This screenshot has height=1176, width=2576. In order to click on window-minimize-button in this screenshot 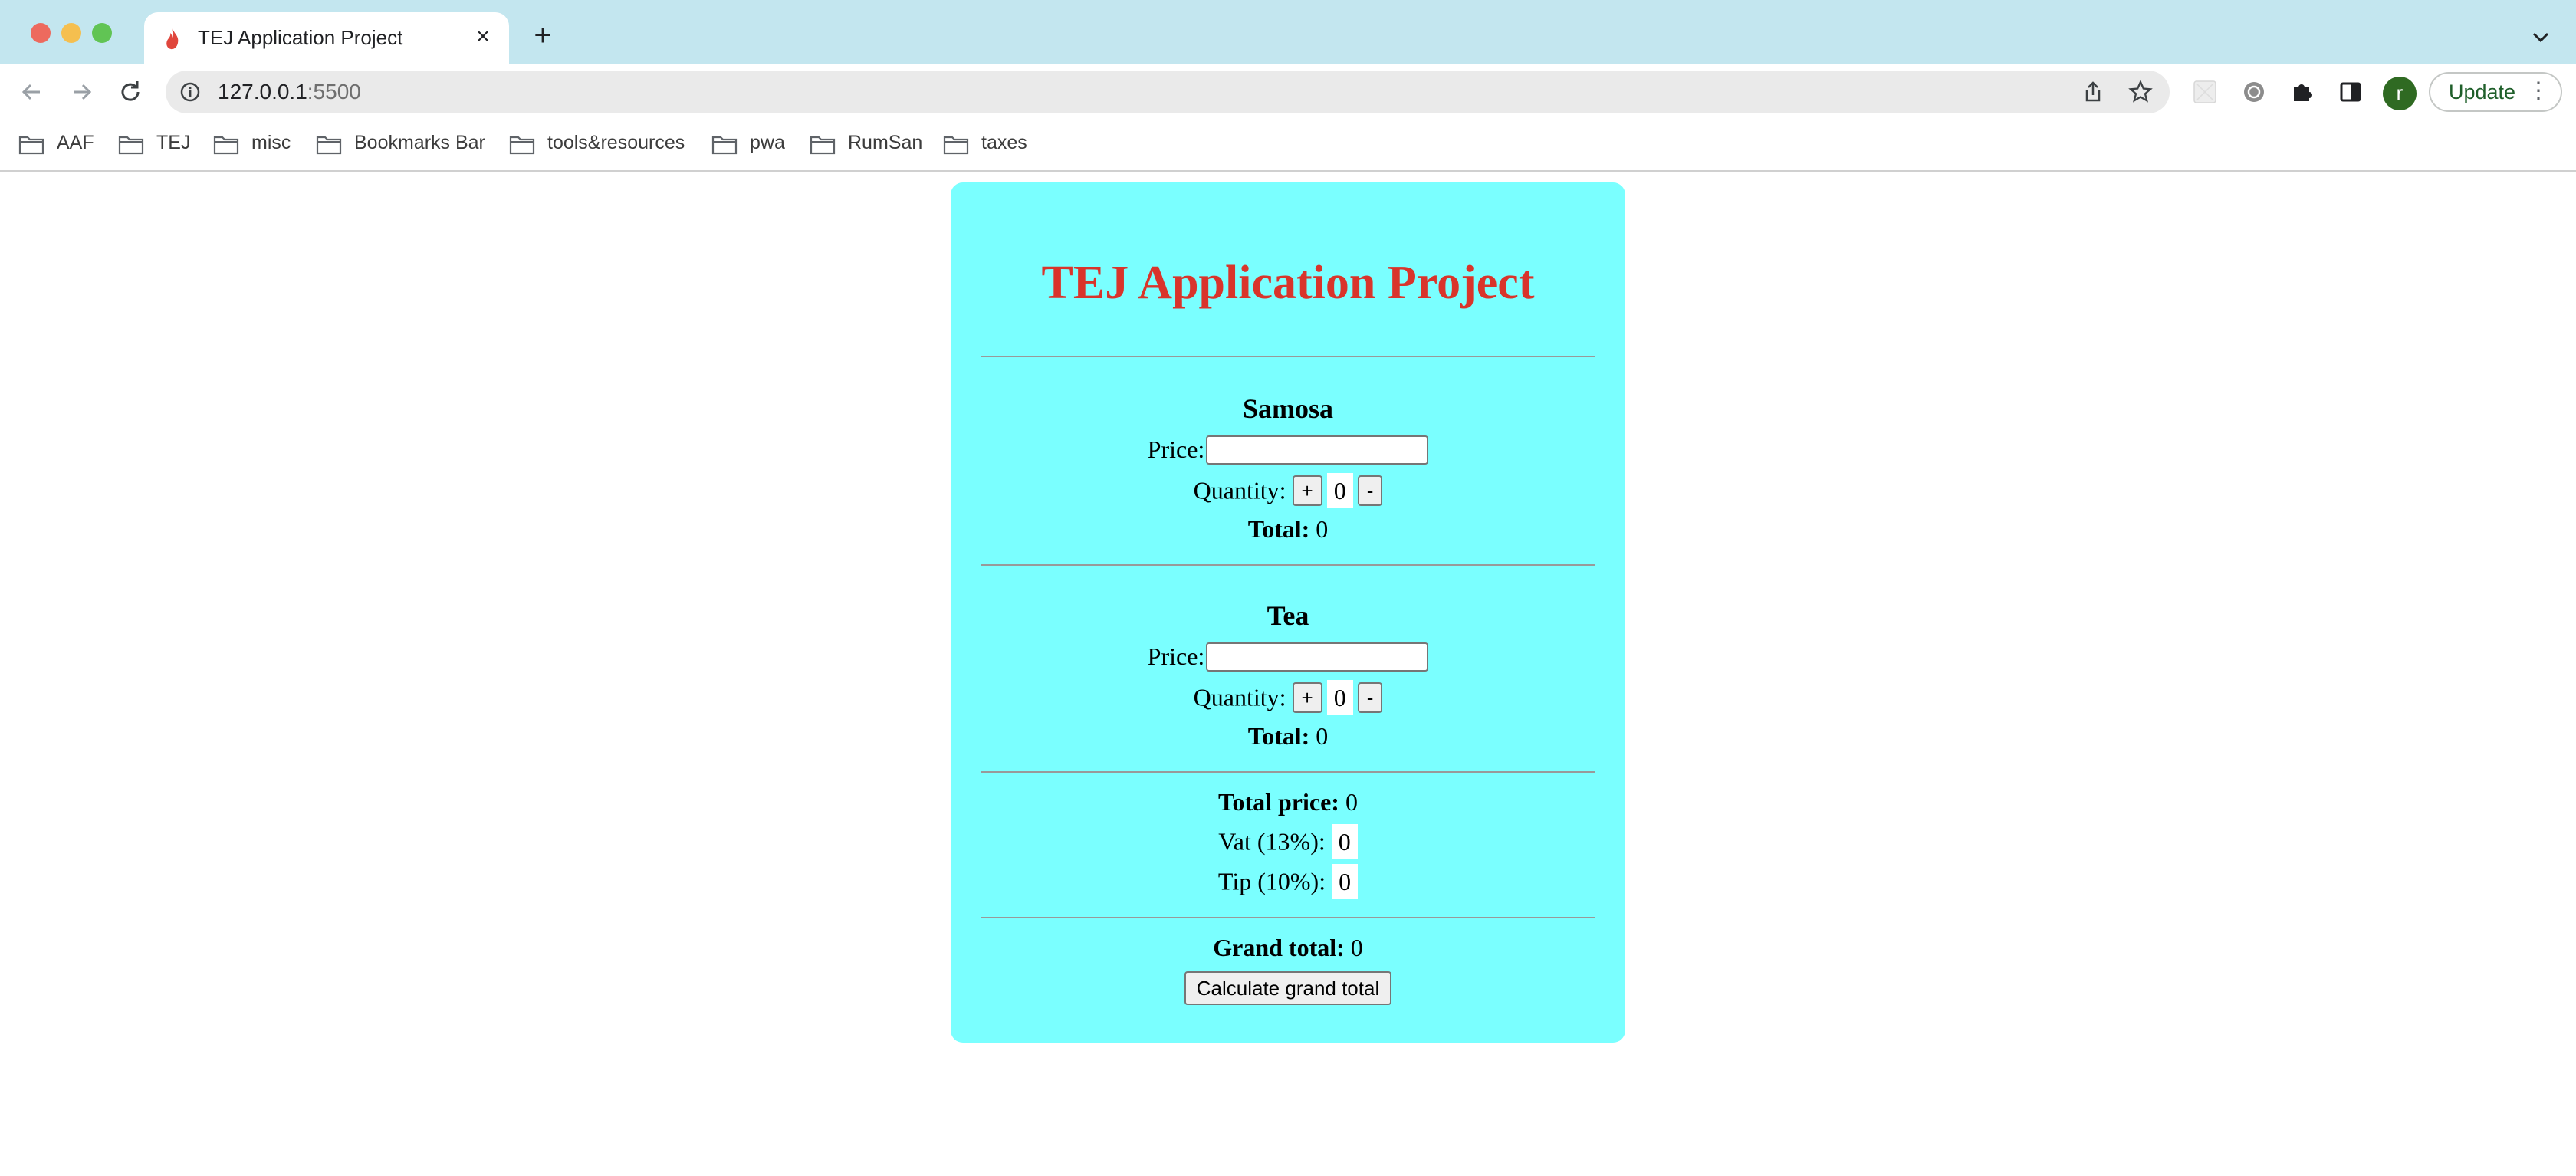, I will do `click(71, 33)`.